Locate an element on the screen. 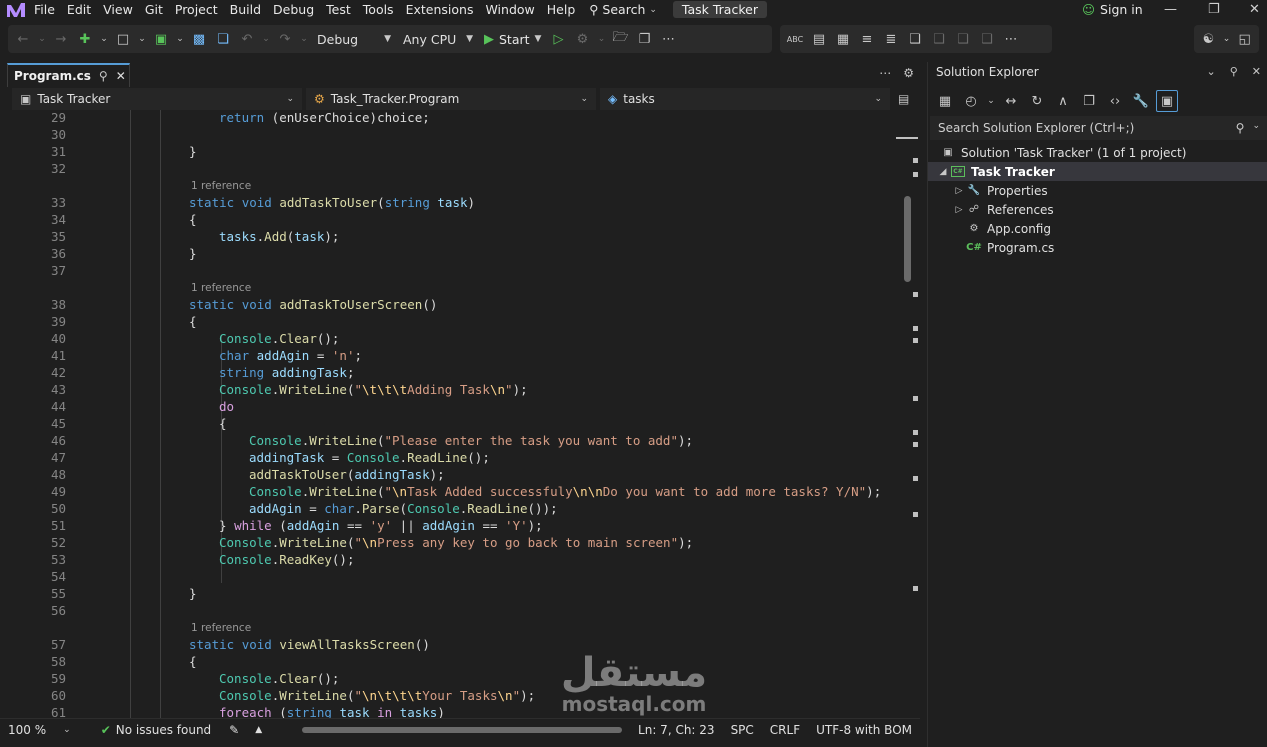 This screenshot has width=1267, height=747. history-icon: ◴ is located at coordinates (971, 101).